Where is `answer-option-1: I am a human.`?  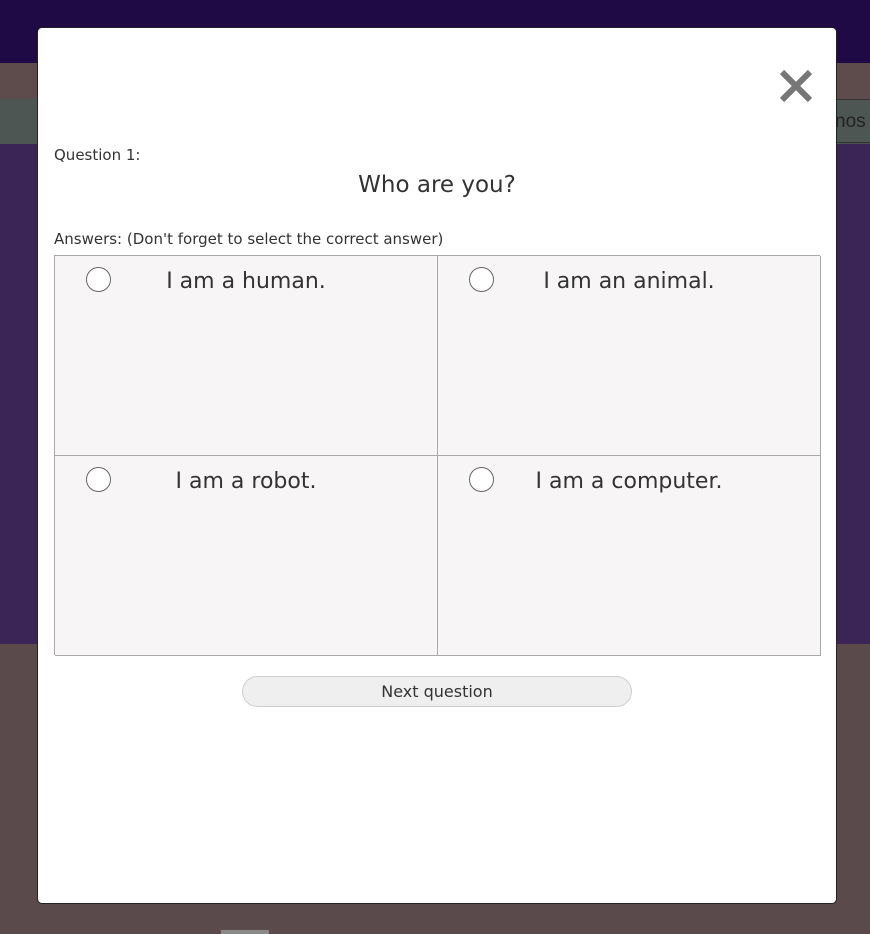
answer-option-1: I am a human. is located at coordinates (246, 356).